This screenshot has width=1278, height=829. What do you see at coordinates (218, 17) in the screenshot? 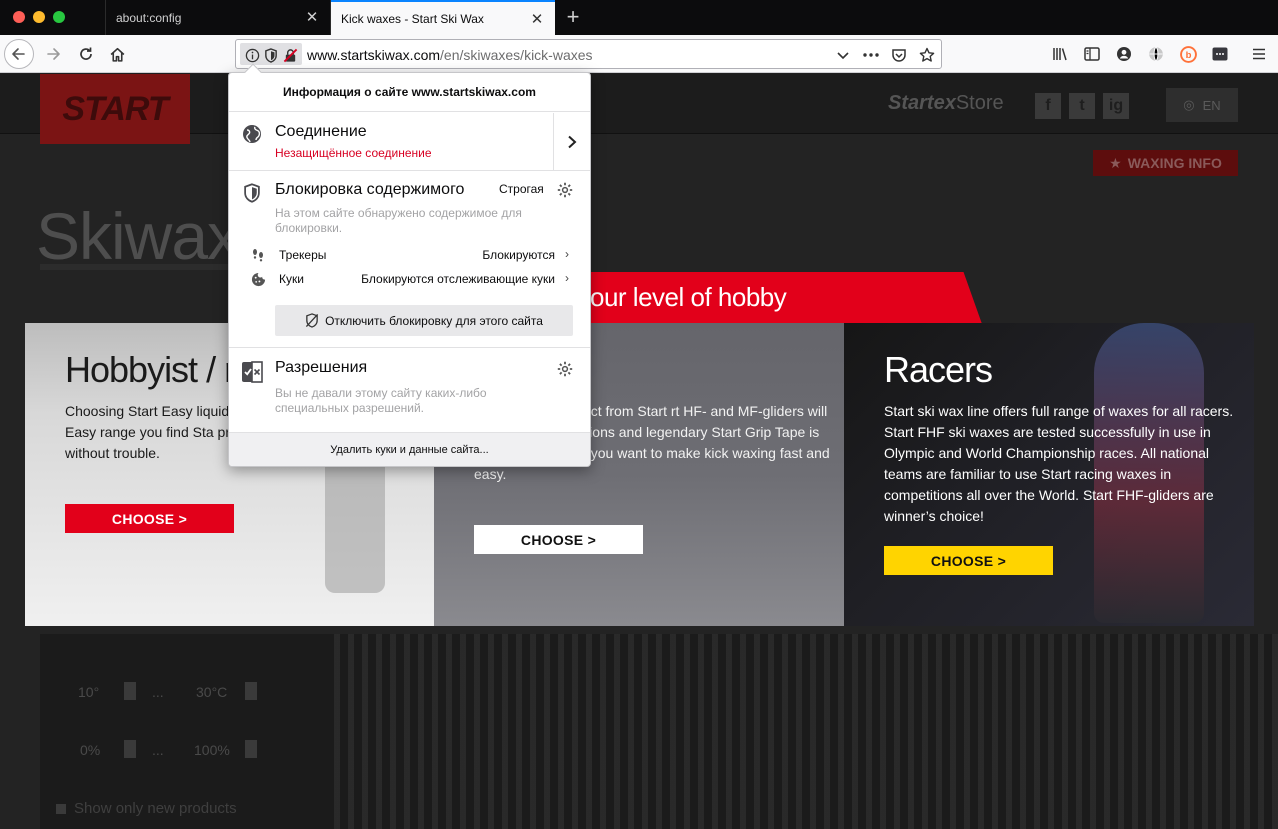
I see `tab-about-config: about:config ✕` at bounding box center [218, 17].